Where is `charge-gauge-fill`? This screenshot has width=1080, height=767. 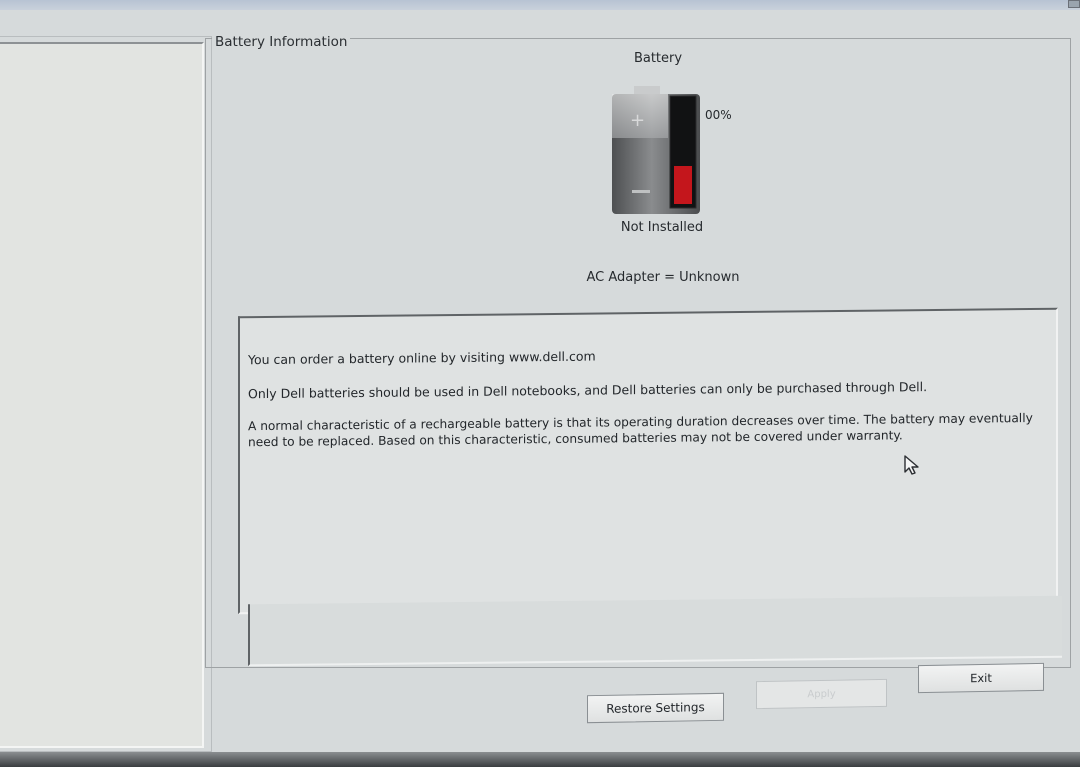
charge-gauge-fill is located at coordinates (683, 185).